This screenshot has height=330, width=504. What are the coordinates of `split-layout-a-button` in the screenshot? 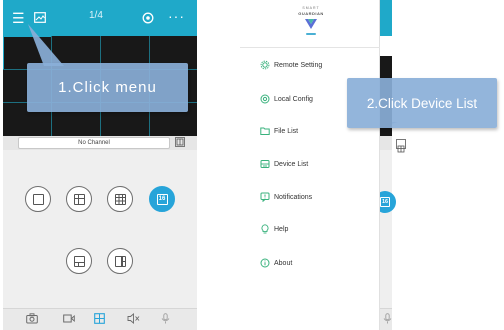 It's located at (79, 261).